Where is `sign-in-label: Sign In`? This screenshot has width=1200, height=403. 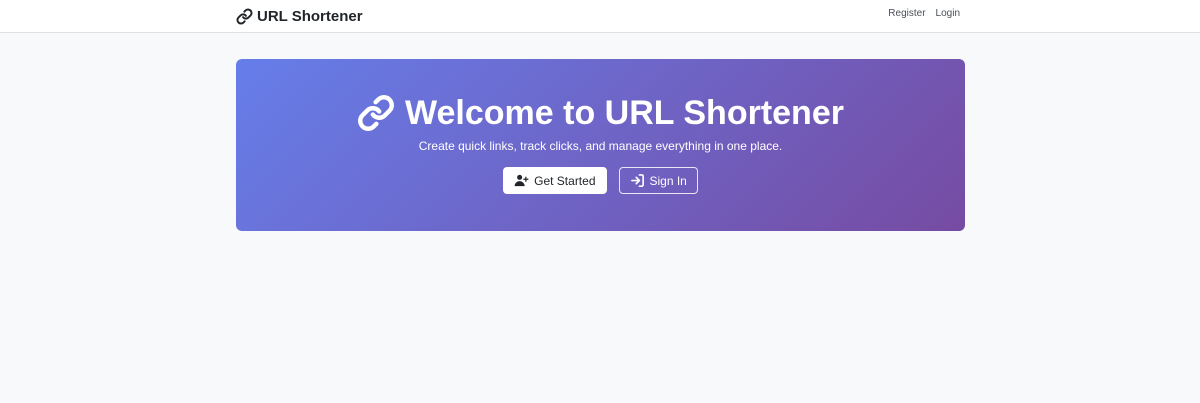
sign-in-label: Sign In is located at coordinates (668, 180).